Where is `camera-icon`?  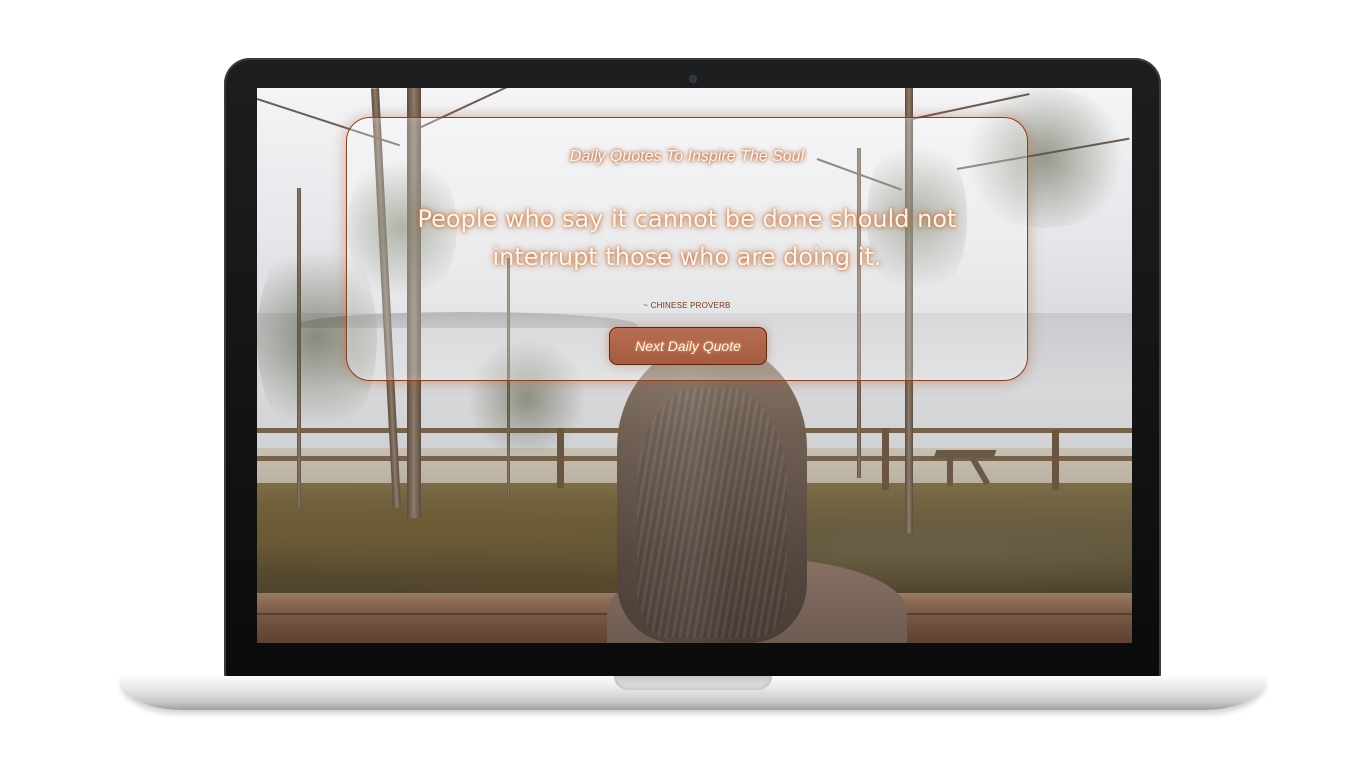
camera-icon is located at coordinates (693, 79).